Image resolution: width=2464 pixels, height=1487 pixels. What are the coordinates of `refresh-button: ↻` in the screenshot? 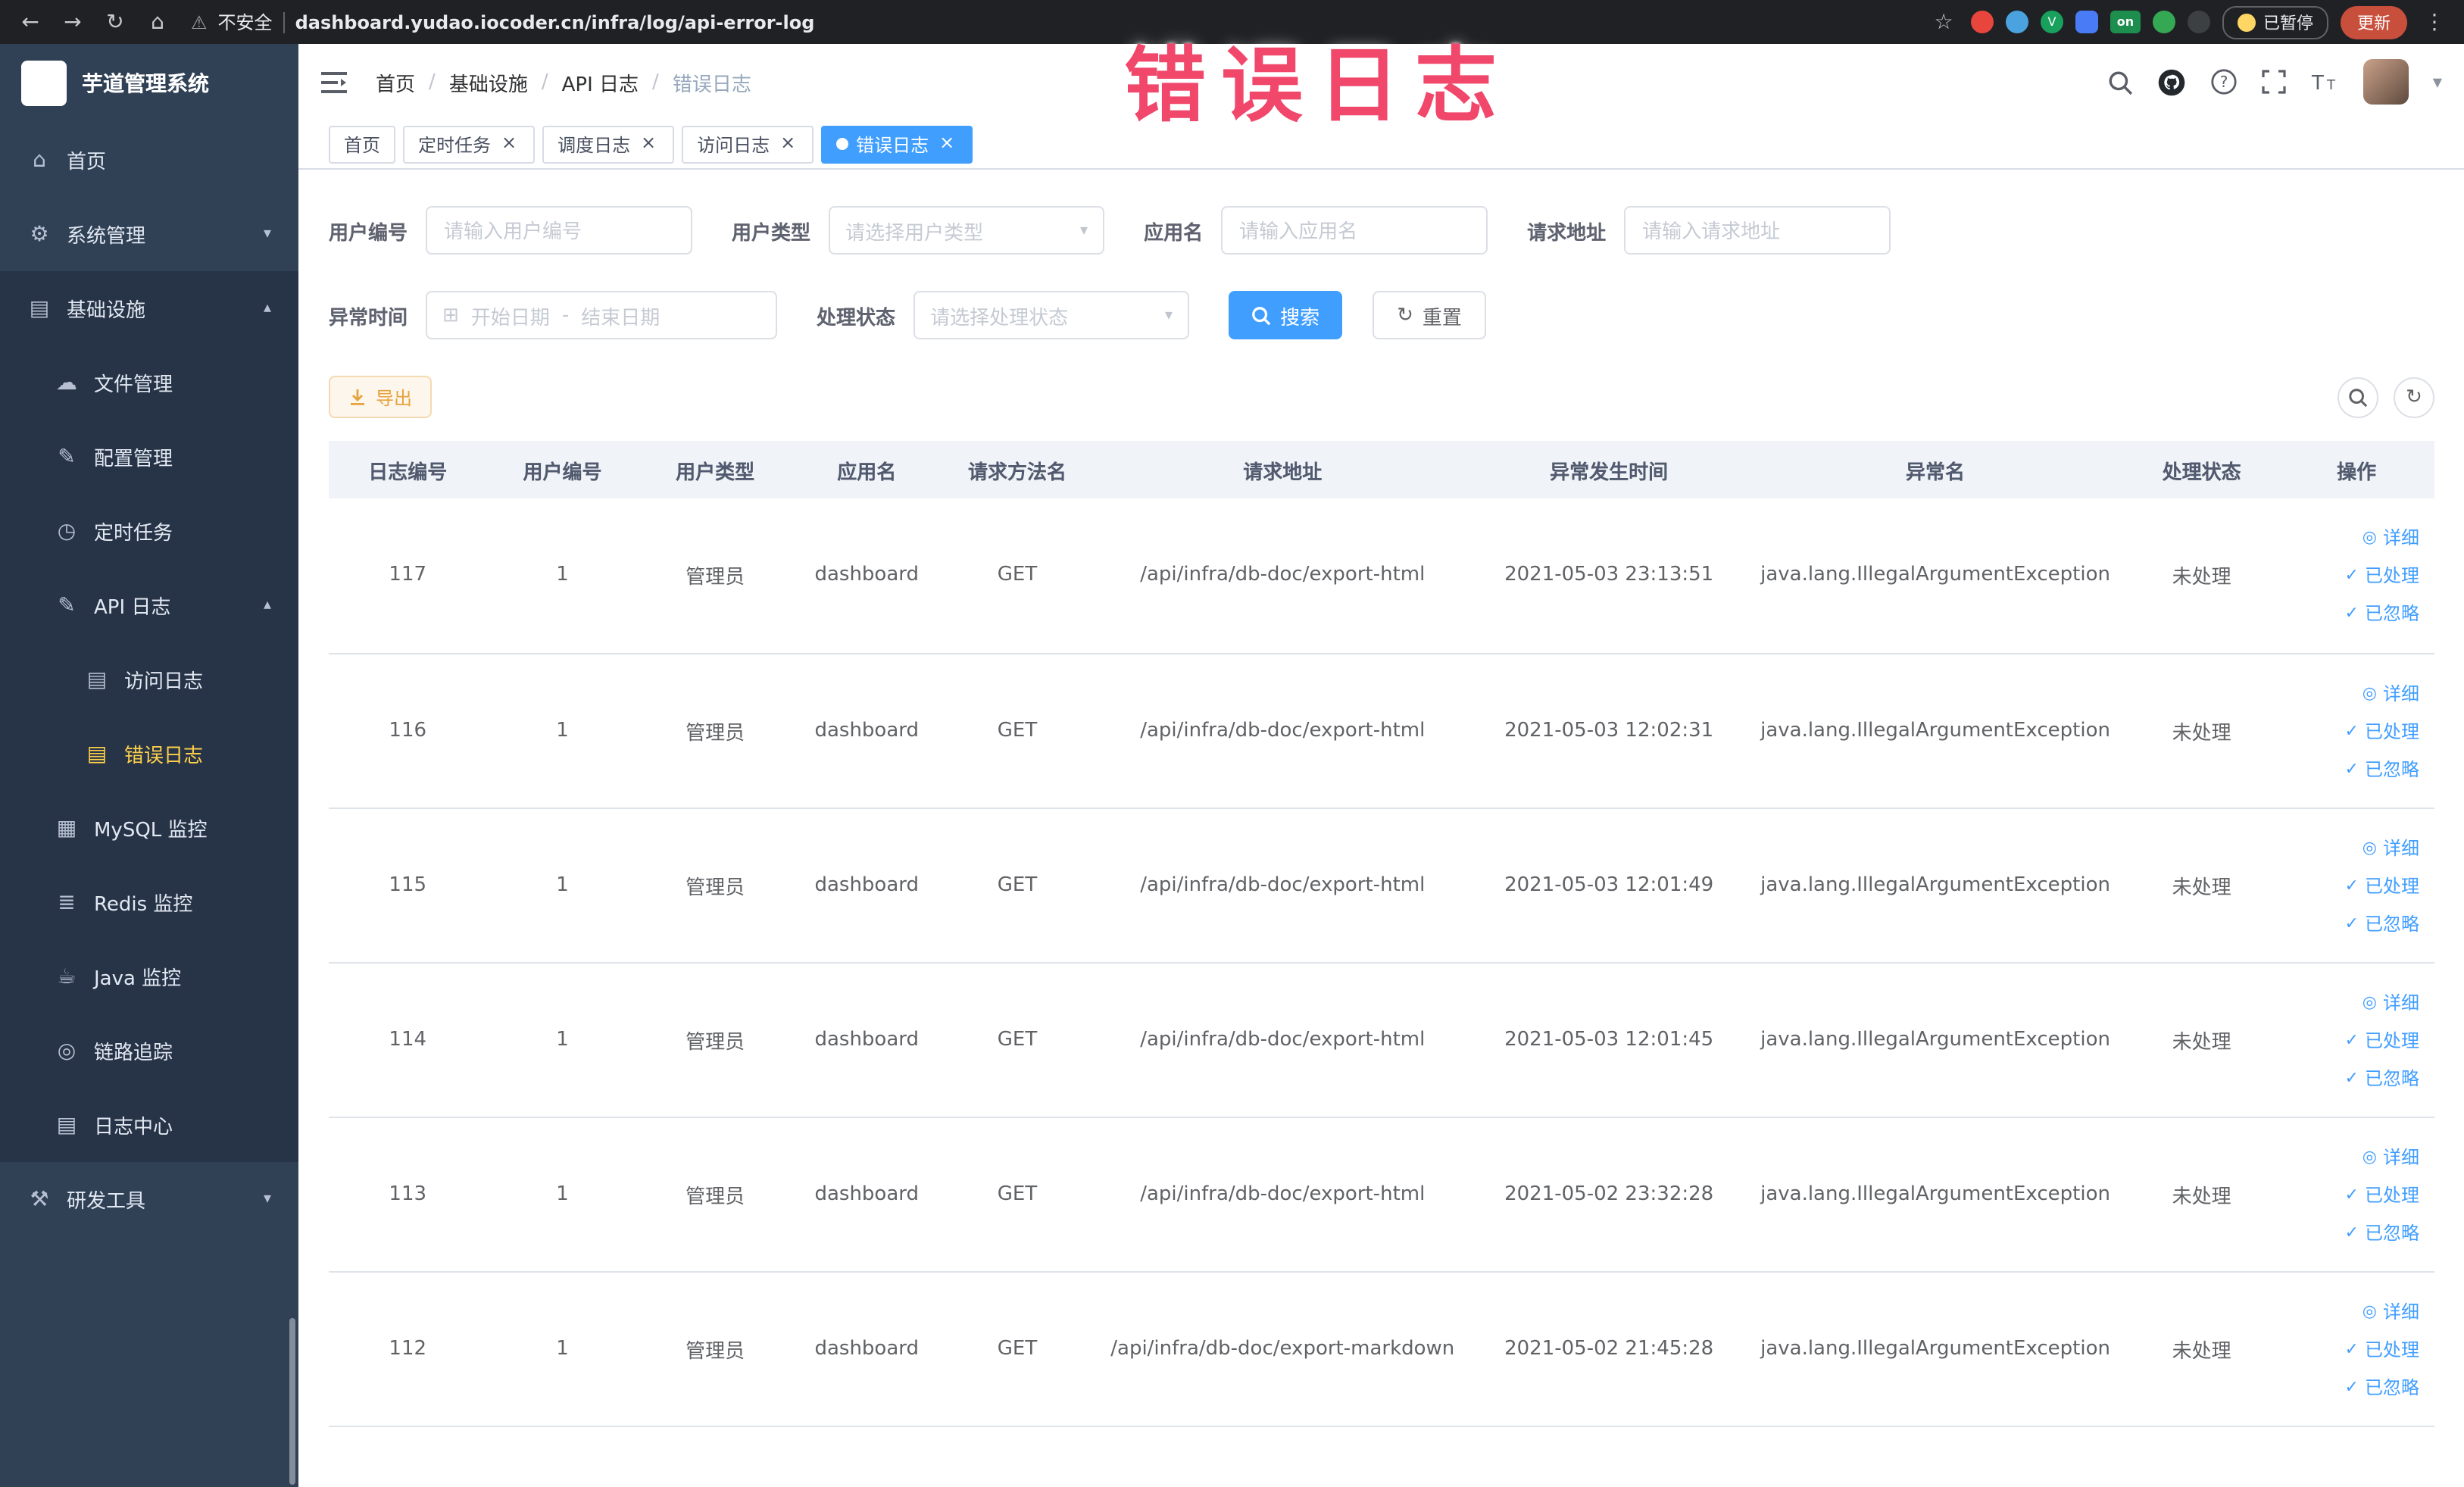 It's located at (2414, 396).